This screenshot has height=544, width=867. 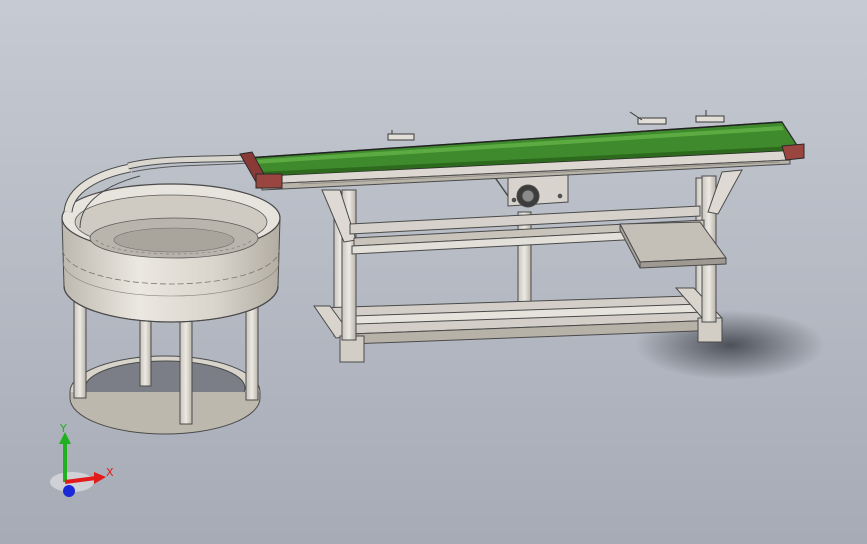 I want to click on z-axis, so click(x=69, y=491).